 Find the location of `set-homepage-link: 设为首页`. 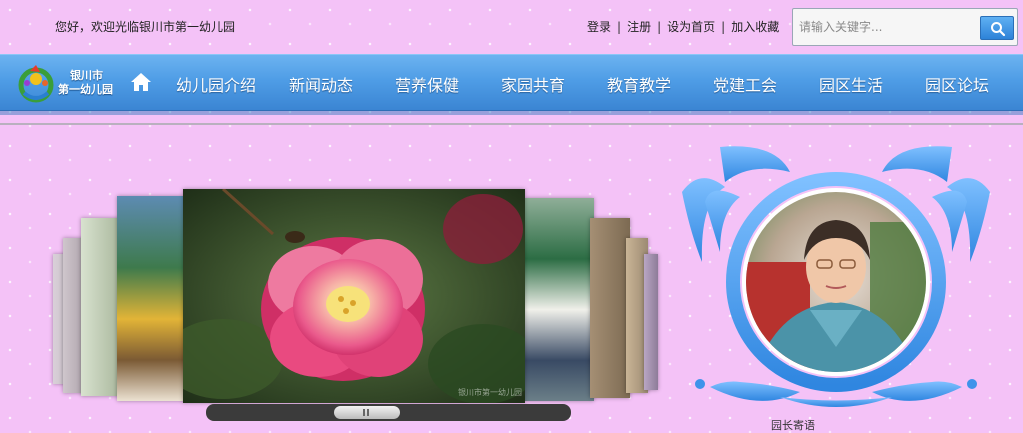

set-homepage-link: 设为首页 is located at coordinates (691, 26).